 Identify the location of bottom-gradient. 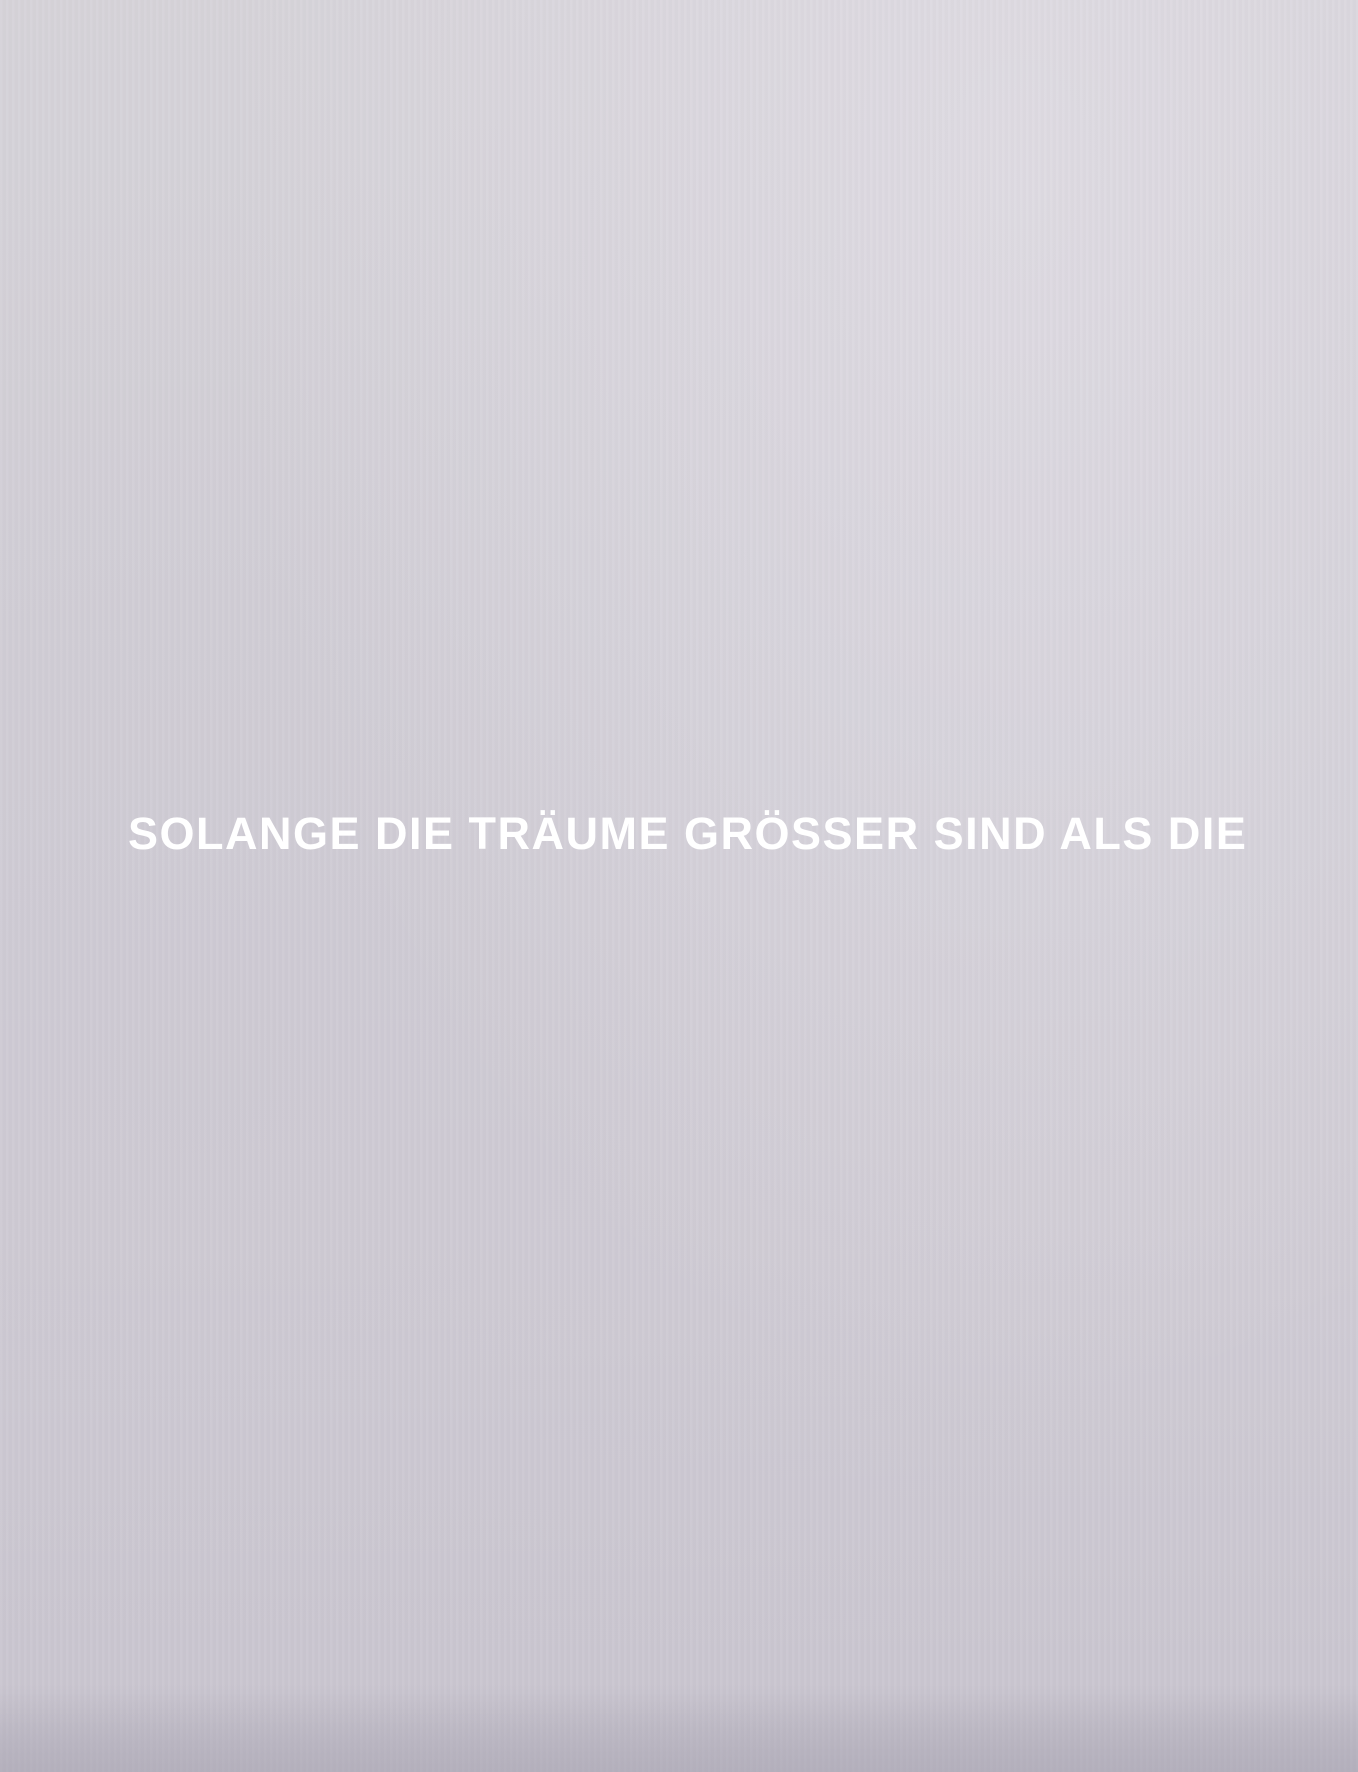
(679, 1732).